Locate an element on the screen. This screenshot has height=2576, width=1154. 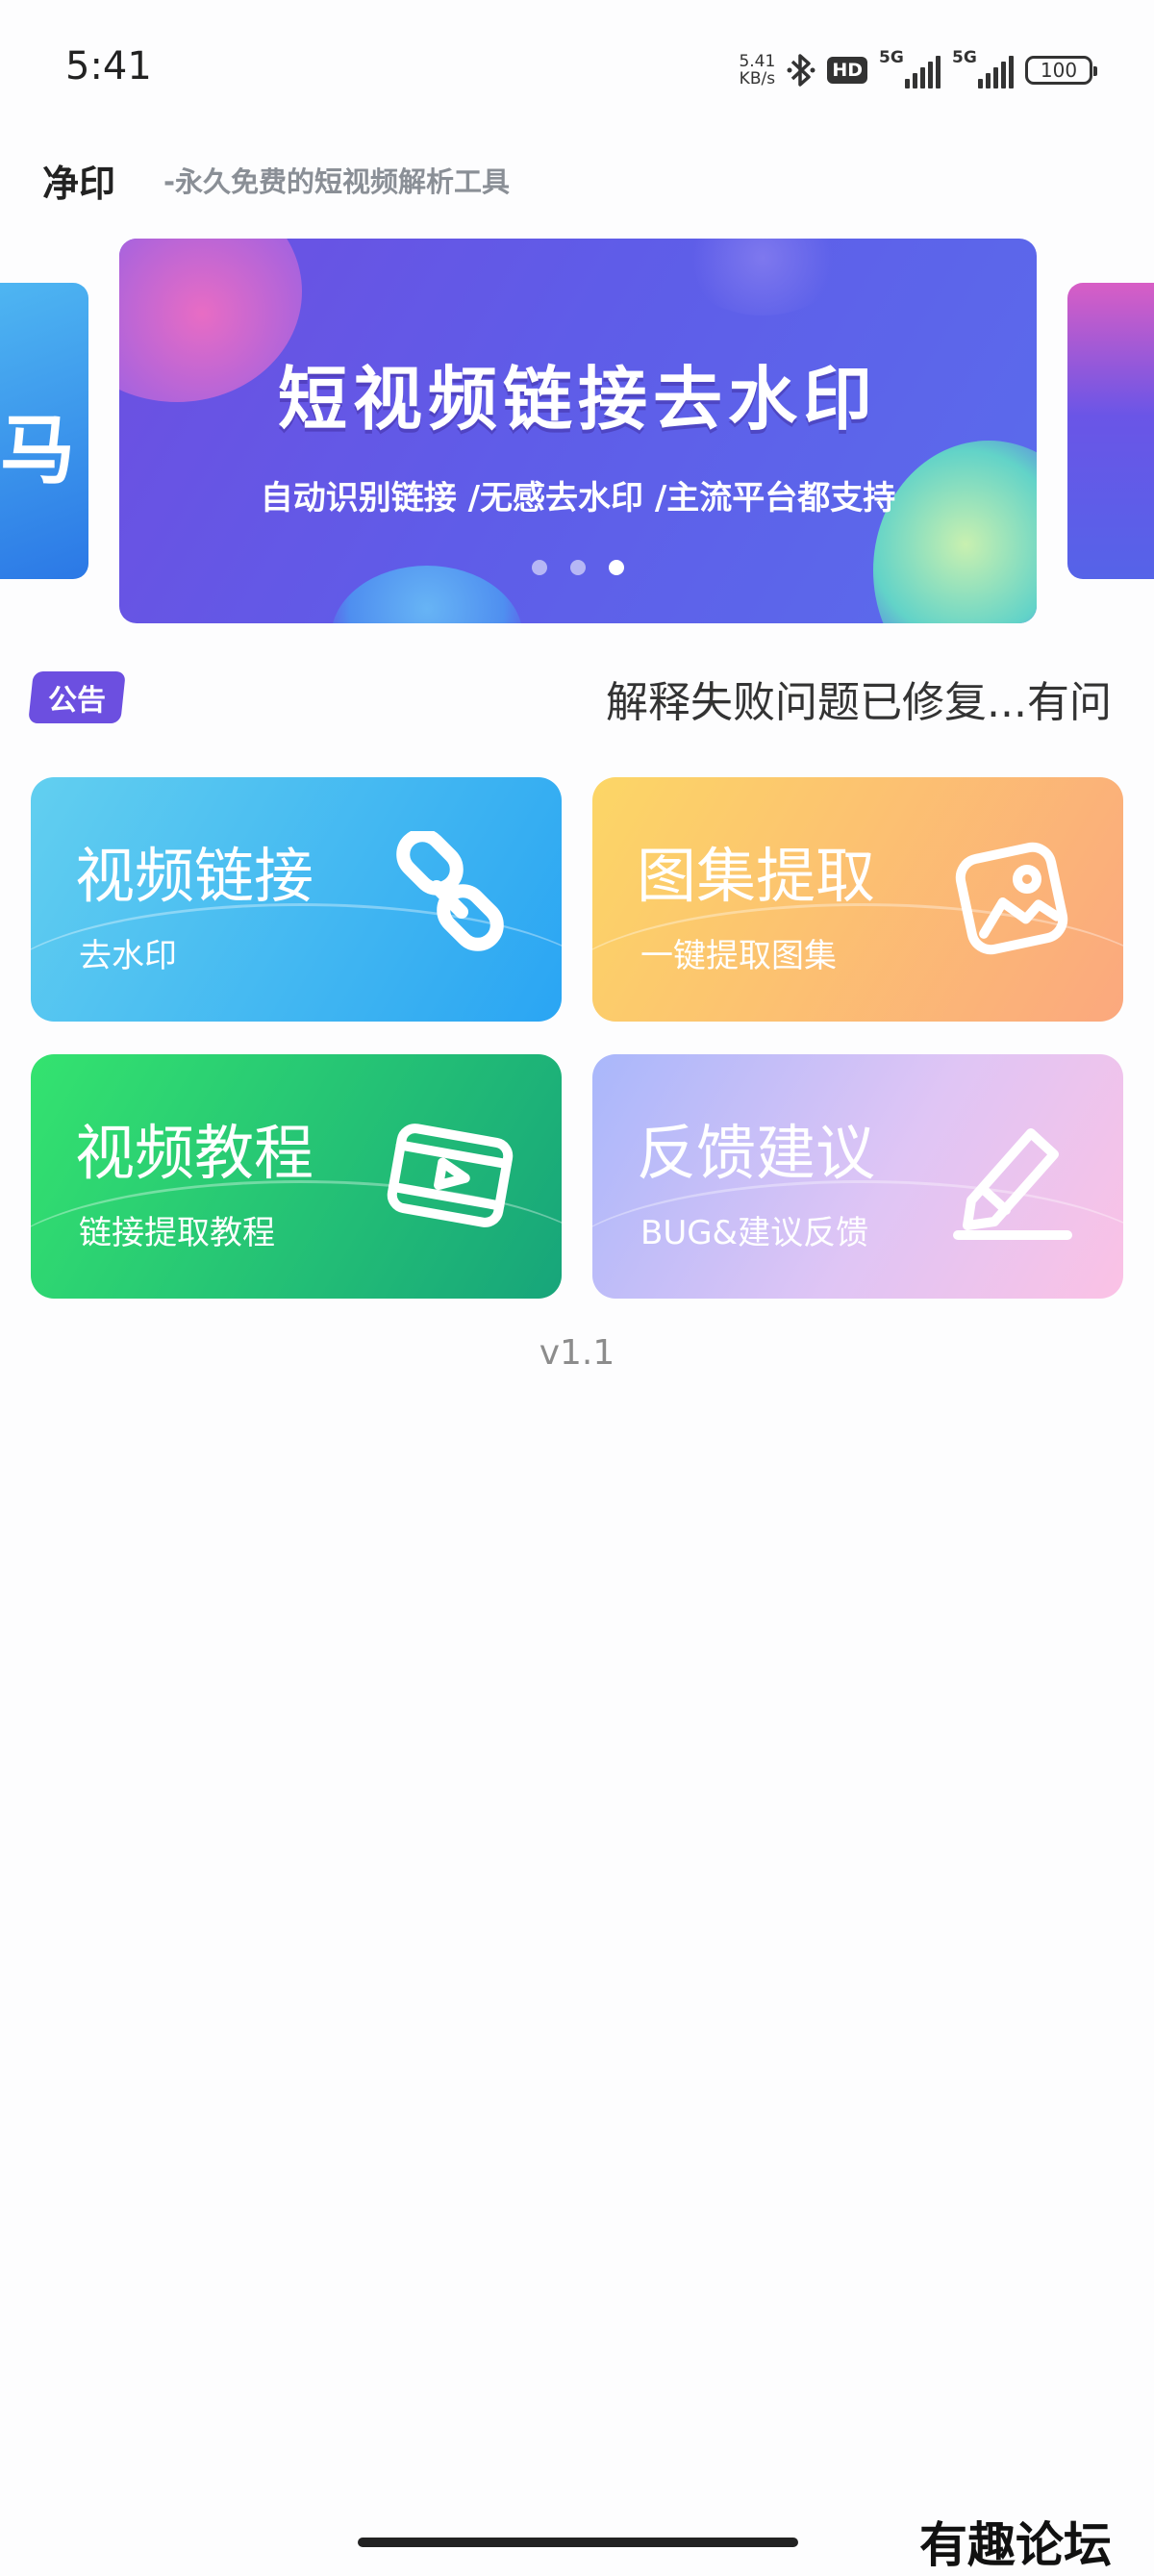
notice-badge: 公告 is located at coordinates (77, 697).